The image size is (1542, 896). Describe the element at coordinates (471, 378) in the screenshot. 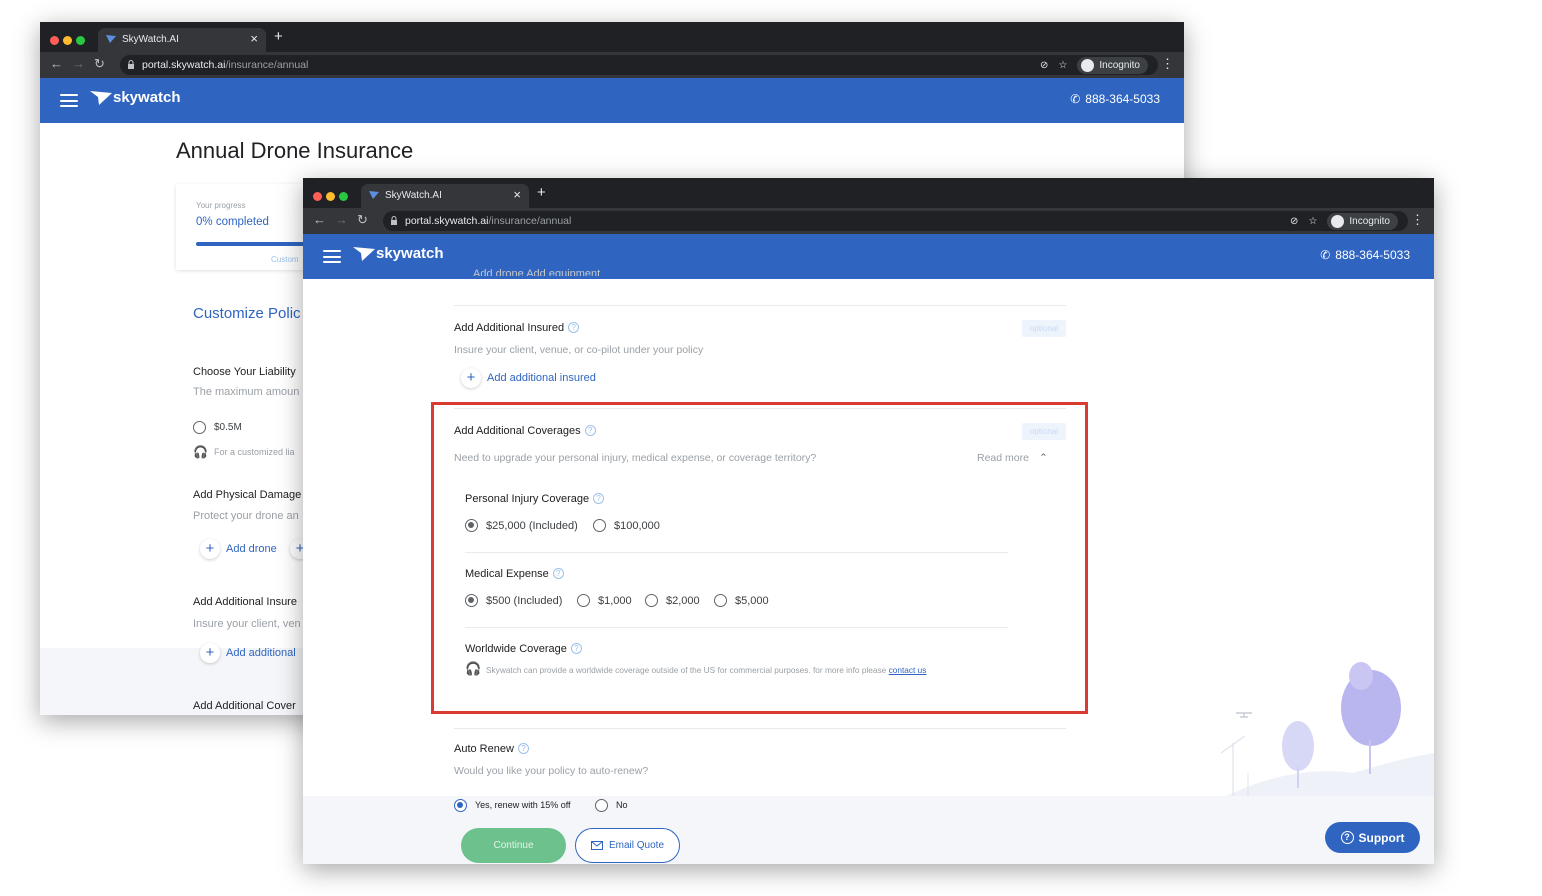

I see `add-insured-plus-icon: +` at that location.